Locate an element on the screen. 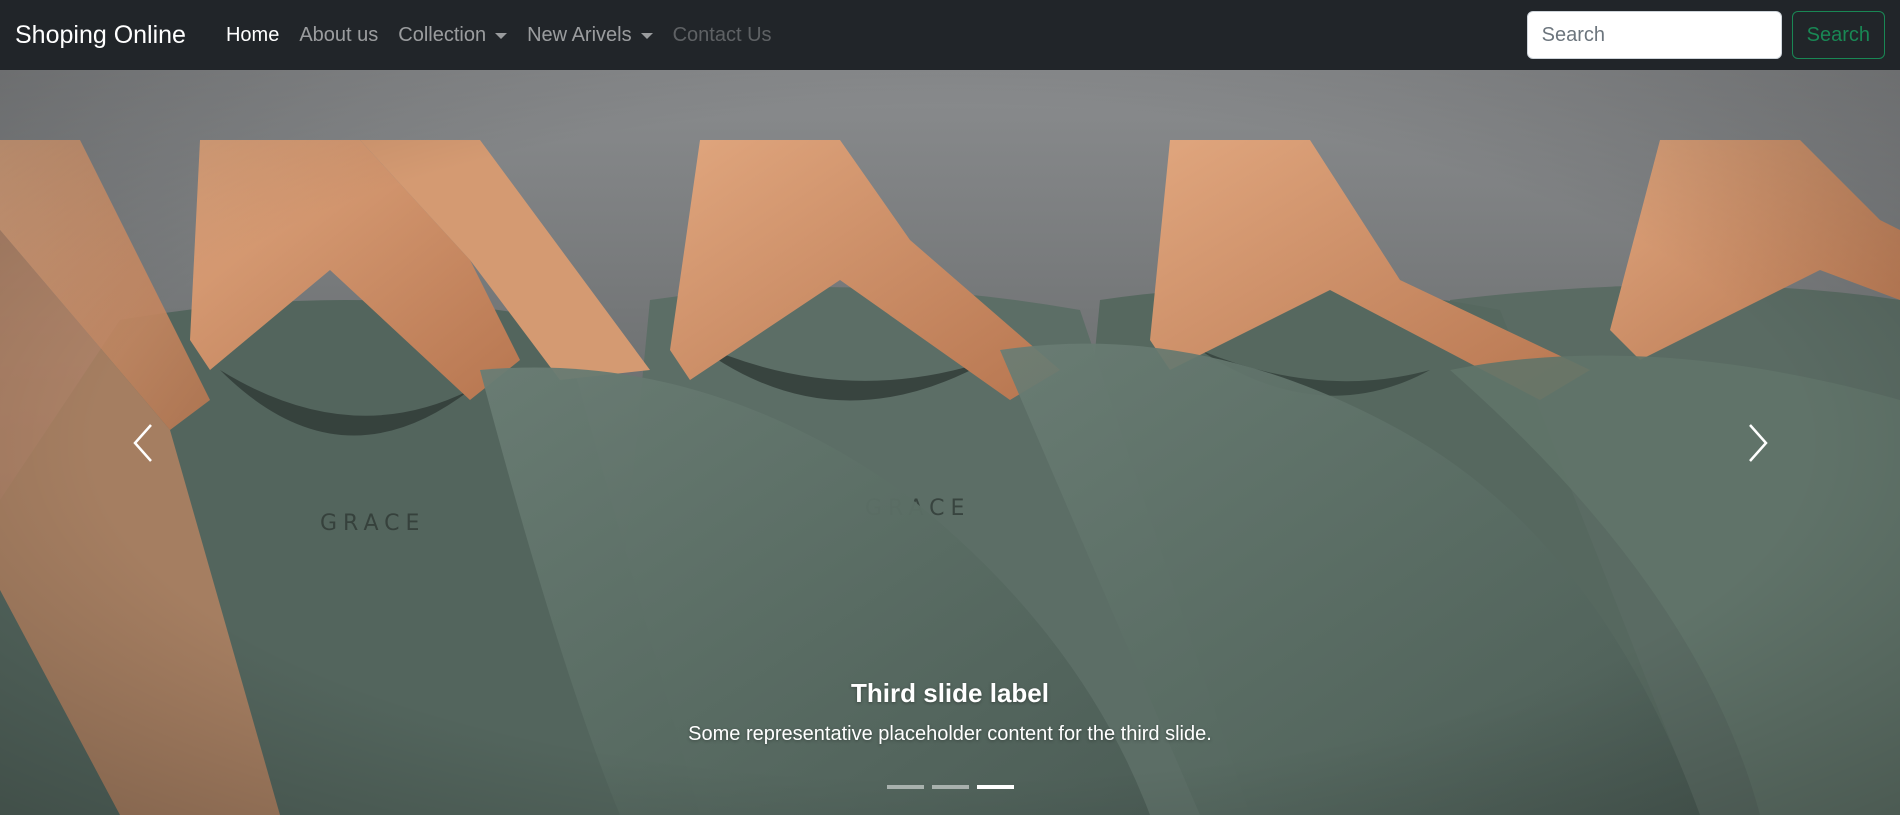  nav-collection-dropdown: Collection is located at coordinates (452, 35).